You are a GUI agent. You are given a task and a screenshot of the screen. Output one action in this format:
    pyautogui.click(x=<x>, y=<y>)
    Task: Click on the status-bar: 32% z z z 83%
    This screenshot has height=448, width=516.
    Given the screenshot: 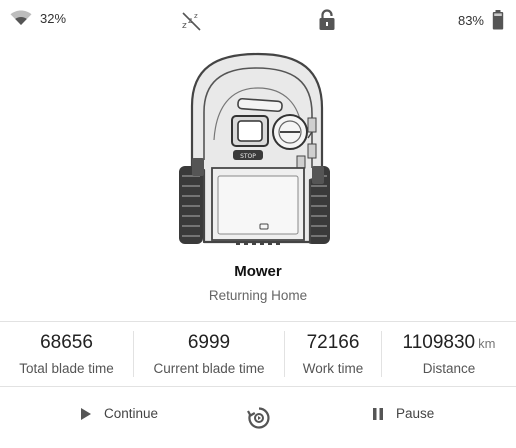 What is the action you would take?
    pyautogui.click(x=258, y=21)
    